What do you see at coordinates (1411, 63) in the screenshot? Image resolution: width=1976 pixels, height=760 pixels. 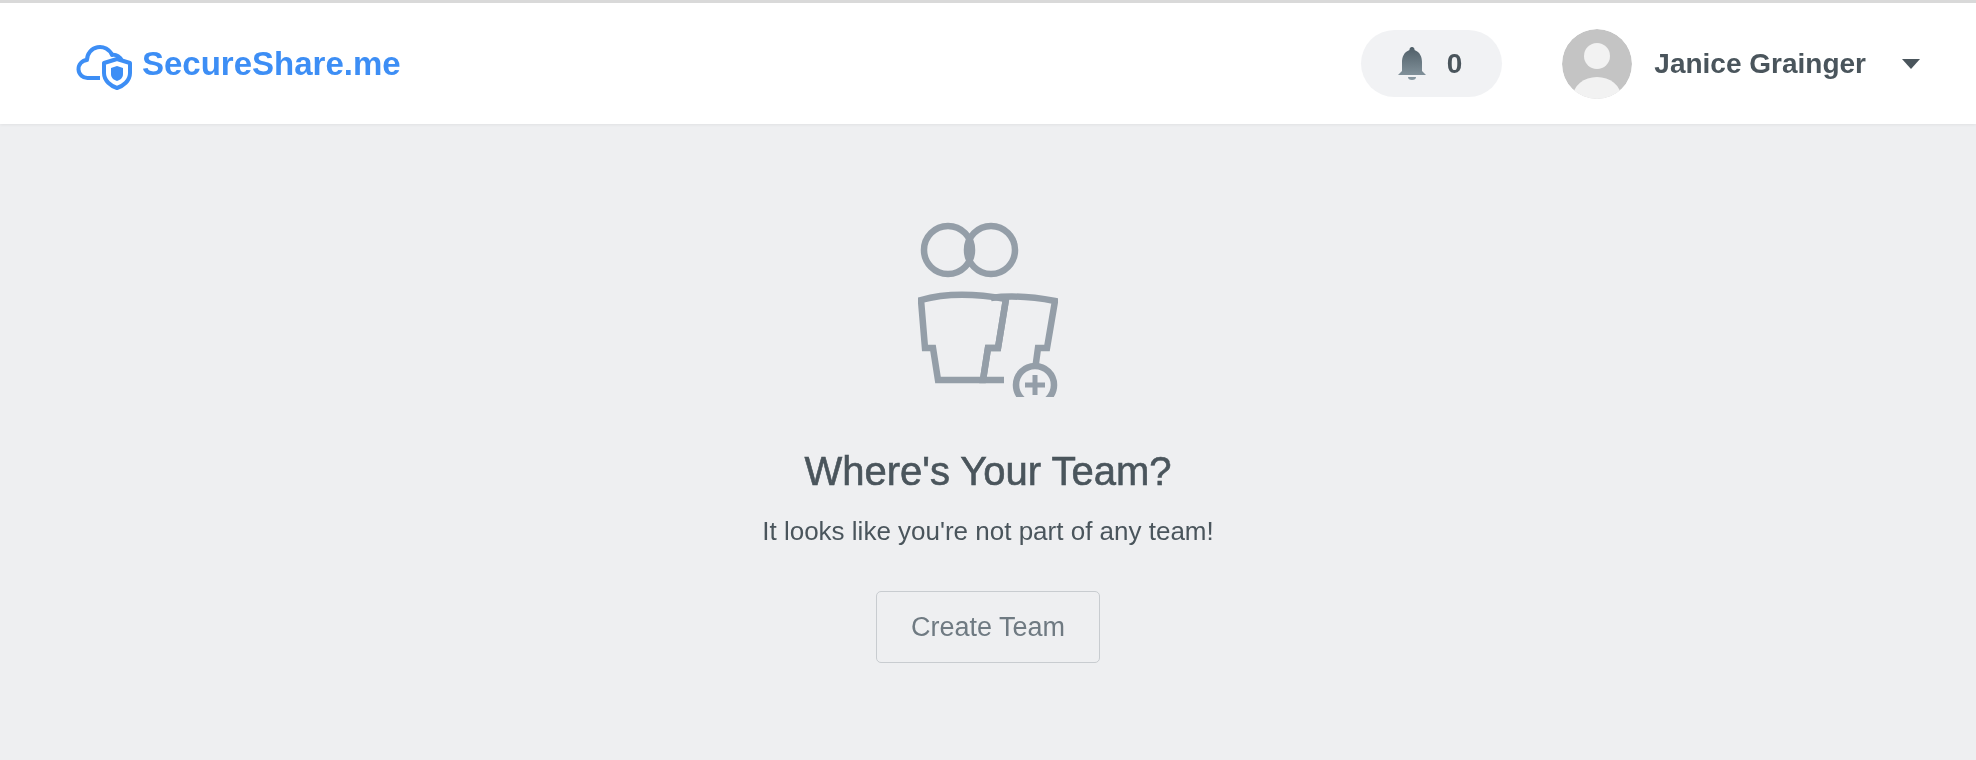 I see `bell-icon` at bounding box center [1411, 63].